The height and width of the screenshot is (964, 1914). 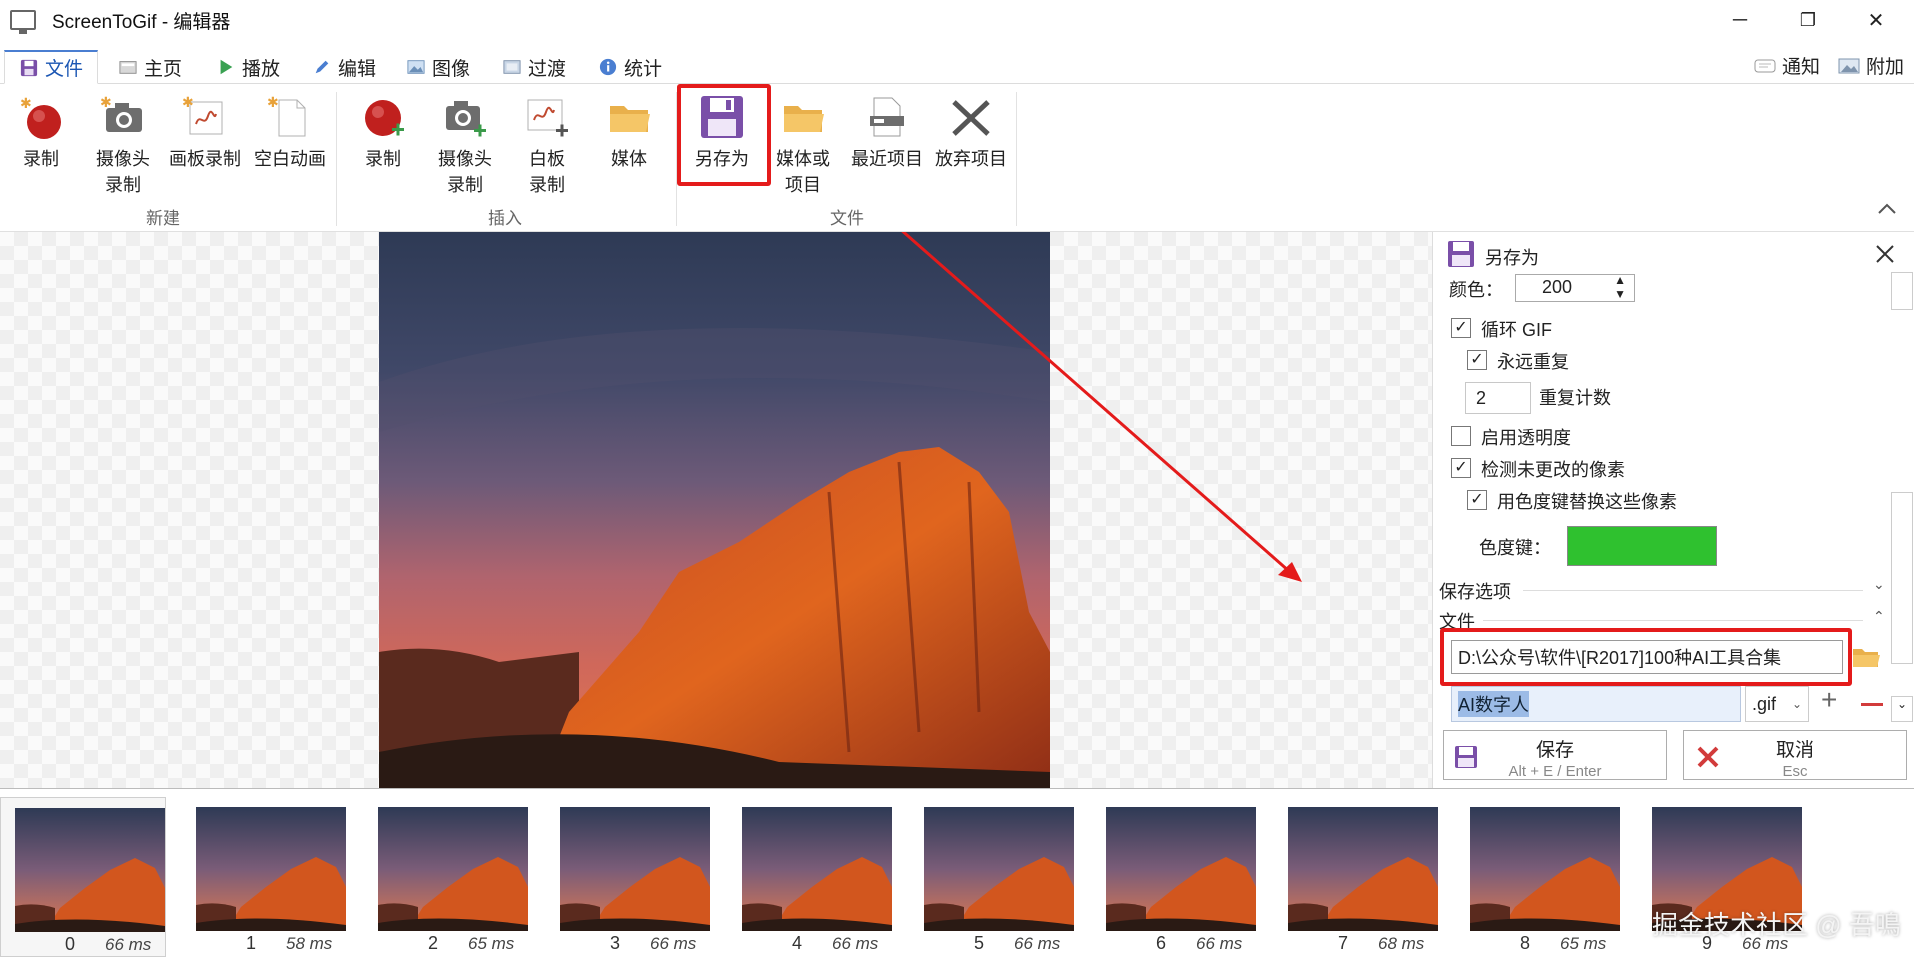 I want to click on open-media-project-label-2: 项目, so click(x=803, y=185).